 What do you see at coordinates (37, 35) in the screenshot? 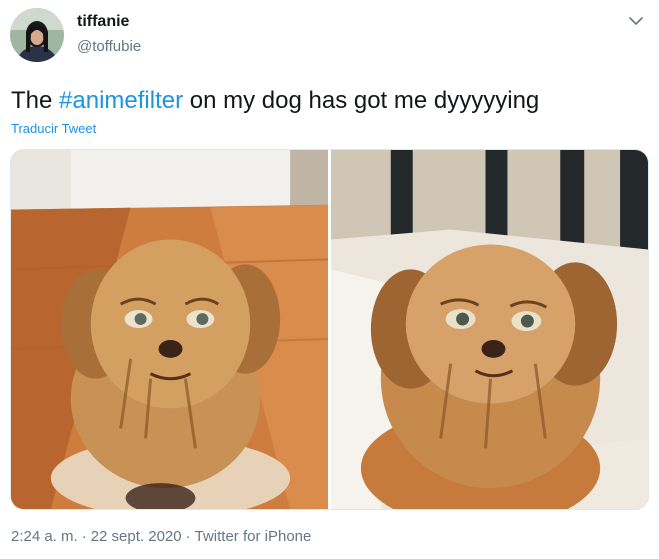
I see `avatar` at bounding box center [37, 35].